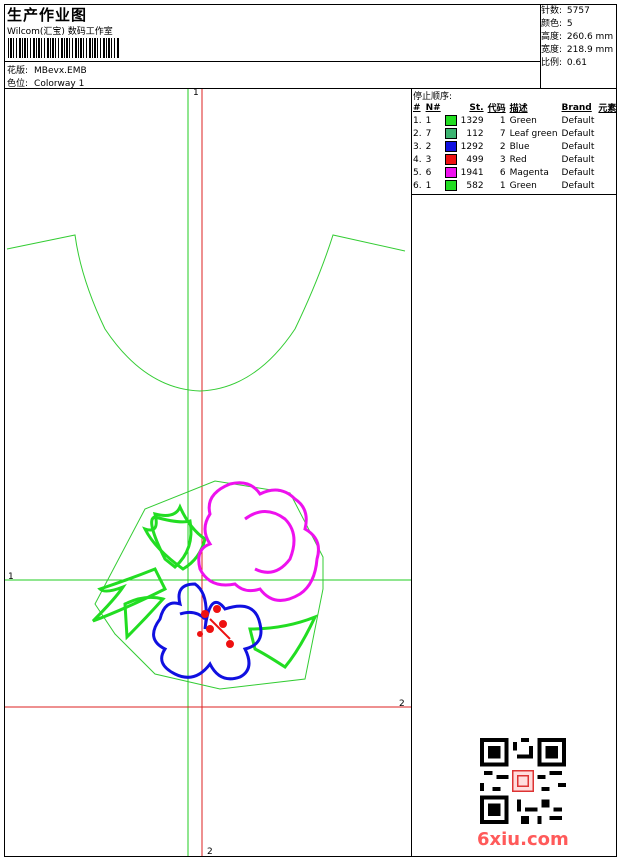  What do you see at coordinates (577, 50) in the screenshot?
I see `stat-width: 宽度: 218.9 mm` at bounding box center [577, 50].